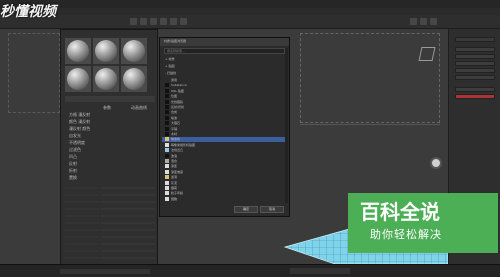 This screenshot has height=277, width=500. I want to click on param-row: 反射, so click(110, 164).